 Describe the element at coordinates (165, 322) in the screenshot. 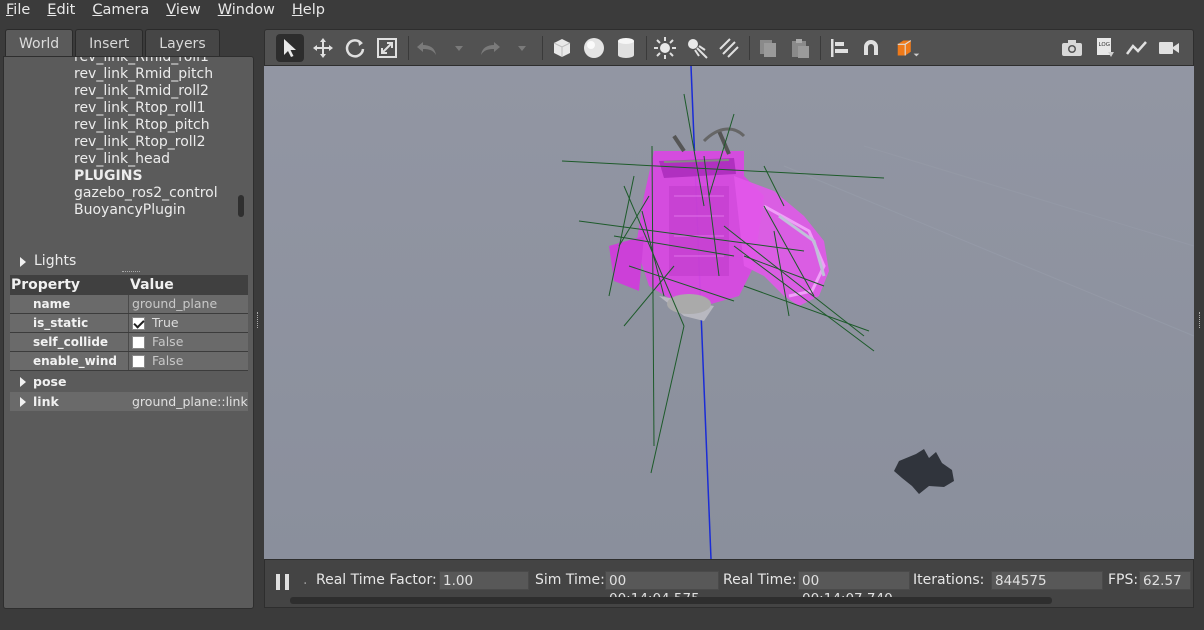

I see `property-value: True` at that location.